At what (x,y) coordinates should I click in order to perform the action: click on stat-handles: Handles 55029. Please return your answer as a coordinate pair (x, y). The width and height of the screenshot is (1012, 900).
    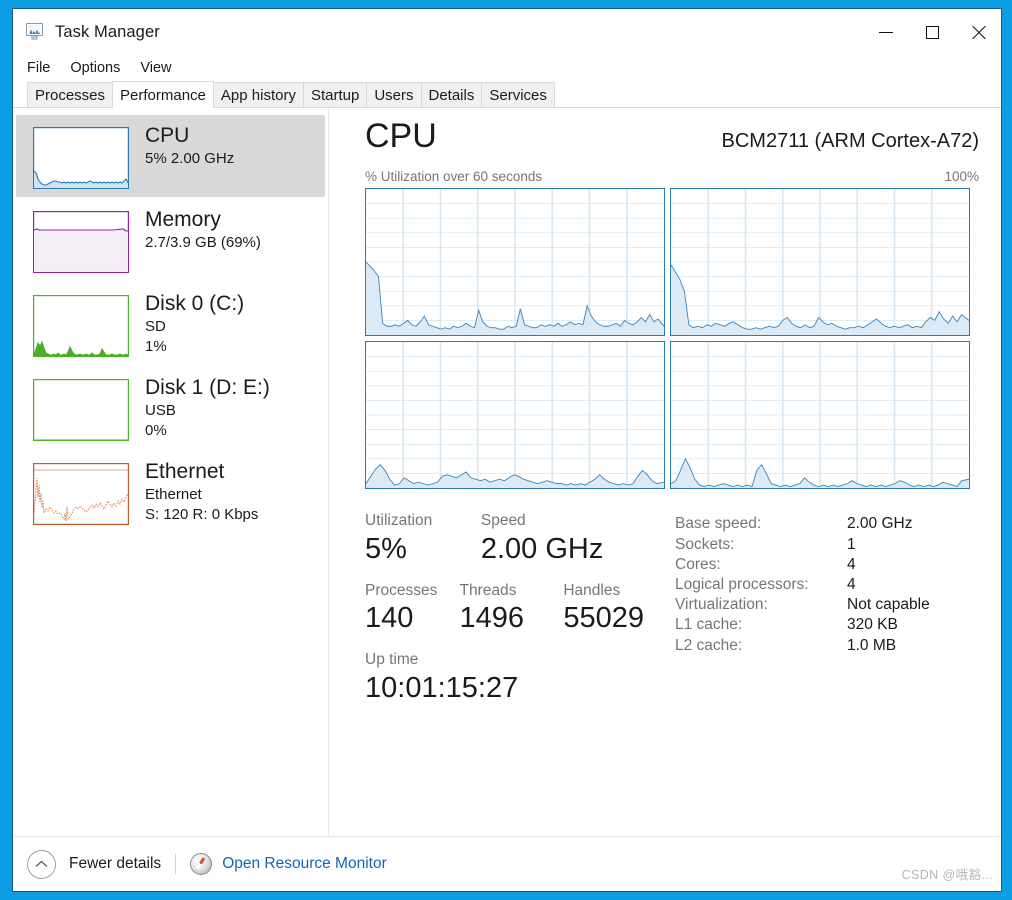
    Looking at the image, I should click on (610, 608).